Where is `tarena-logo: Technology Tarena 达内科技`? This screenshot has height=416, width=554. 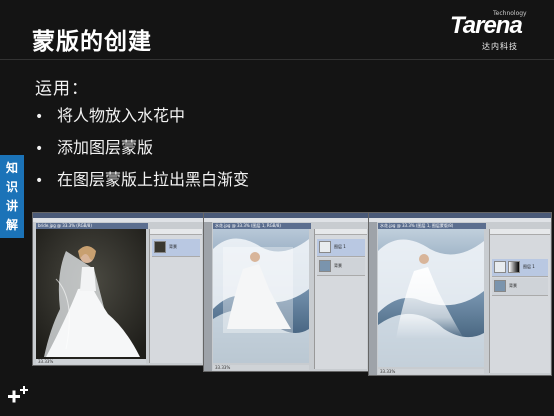
tarena-logo: Technology Tarena 达内科技 is located at coordinates (496, 30).